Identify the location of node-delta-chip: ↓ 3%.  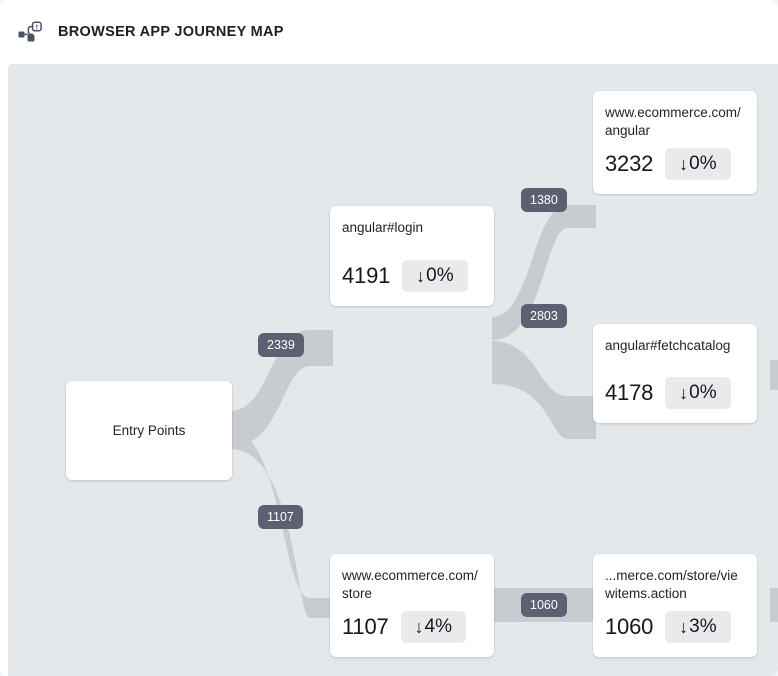
(698, 627).